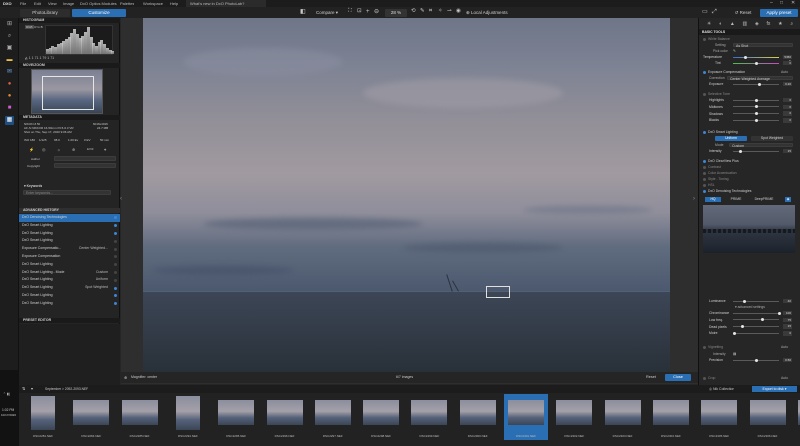 This screenshot has height=446, width=800. What do you see at coordinates (756, 57) in the screenshot?
I see `temperature-slider` at bounding box center [756, 57].